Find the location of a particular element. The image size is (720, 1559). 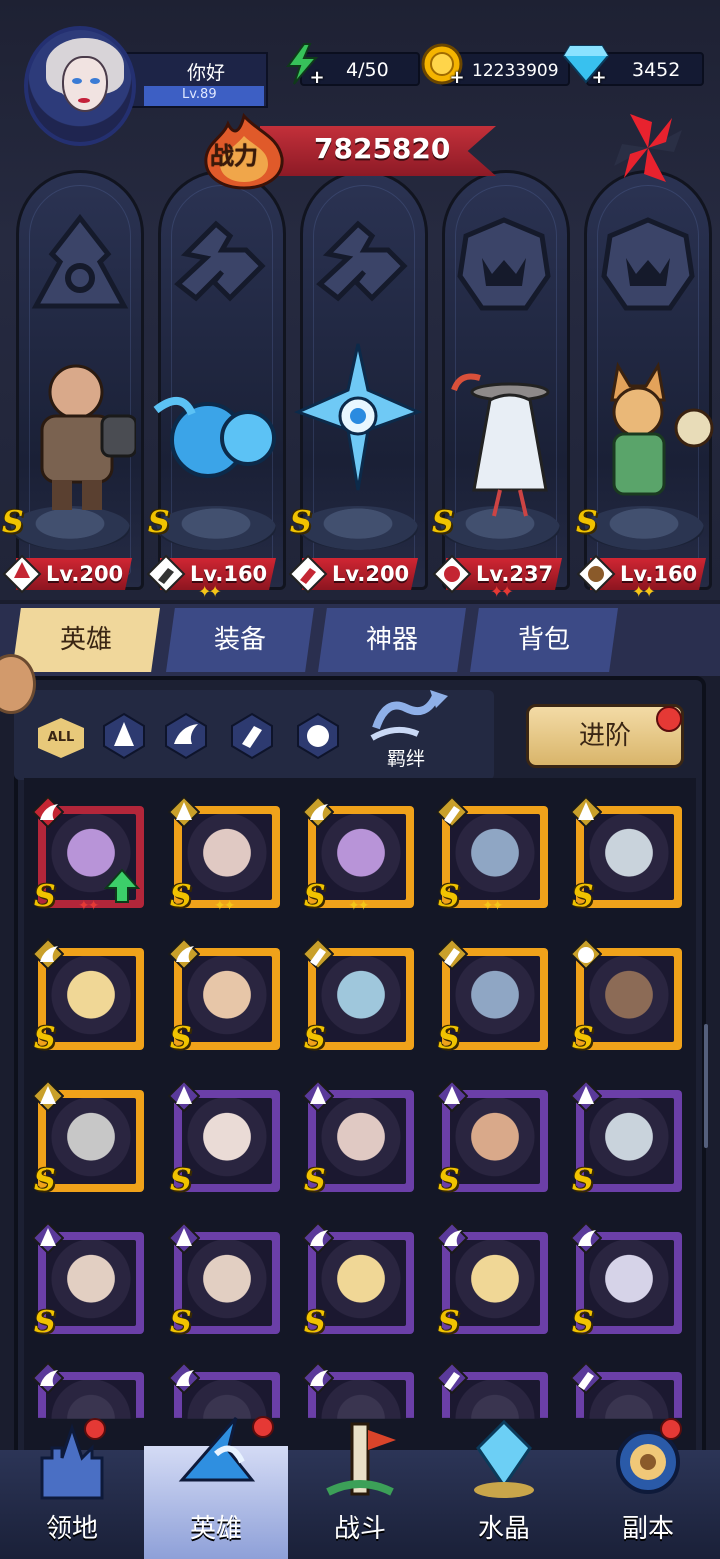

crystal-drone-figure is located at coordinates (358, 417).